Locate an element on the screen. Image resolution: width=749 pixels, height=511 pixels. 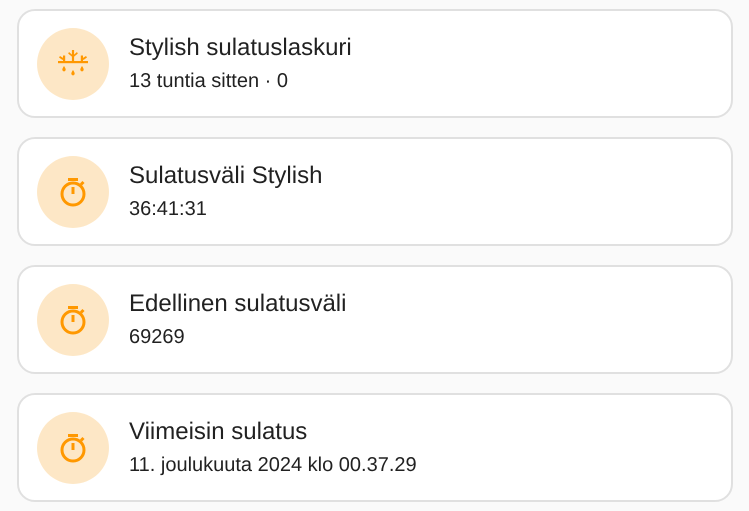
entity-state: 13 tuntia sitten · 0 is located at coordinates (209, 81).